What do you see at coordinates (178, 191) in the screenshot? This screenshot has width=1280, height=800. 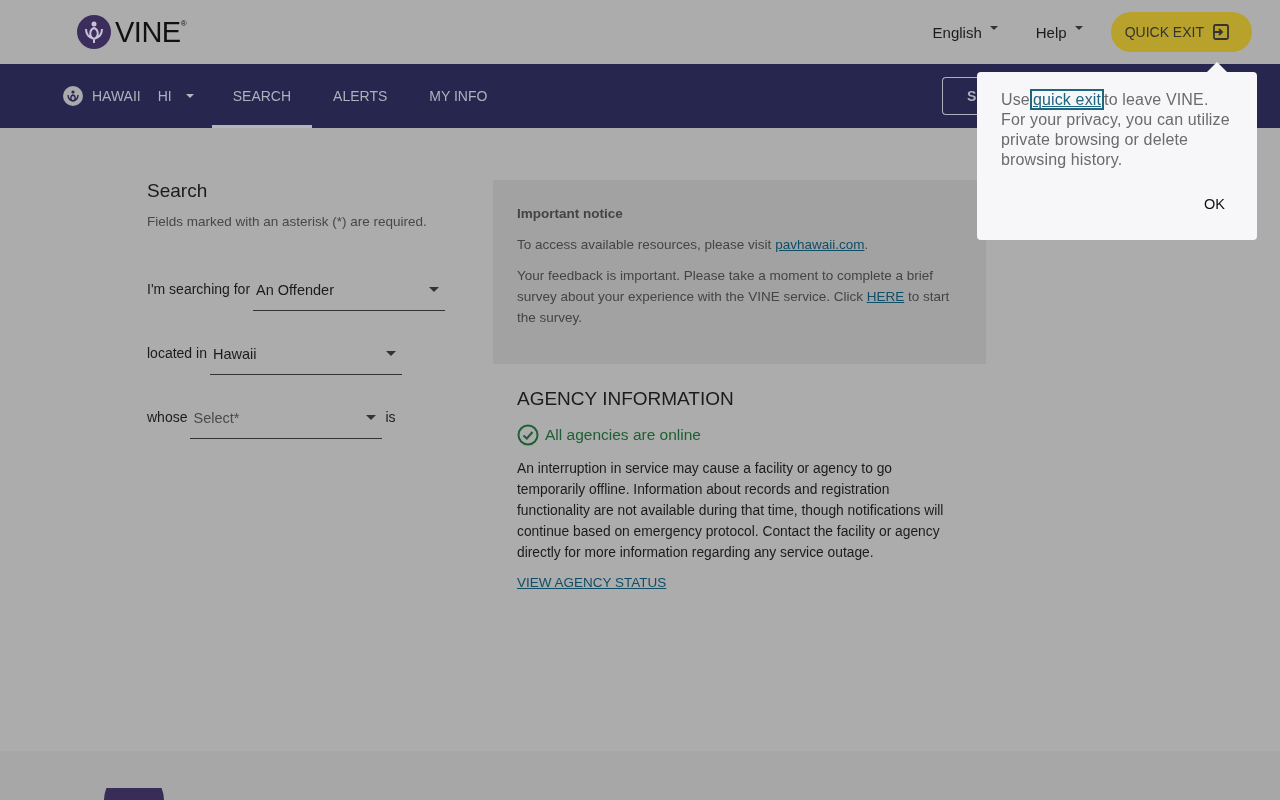 I see `search-heading: Search` at bounding box center [178, 191].